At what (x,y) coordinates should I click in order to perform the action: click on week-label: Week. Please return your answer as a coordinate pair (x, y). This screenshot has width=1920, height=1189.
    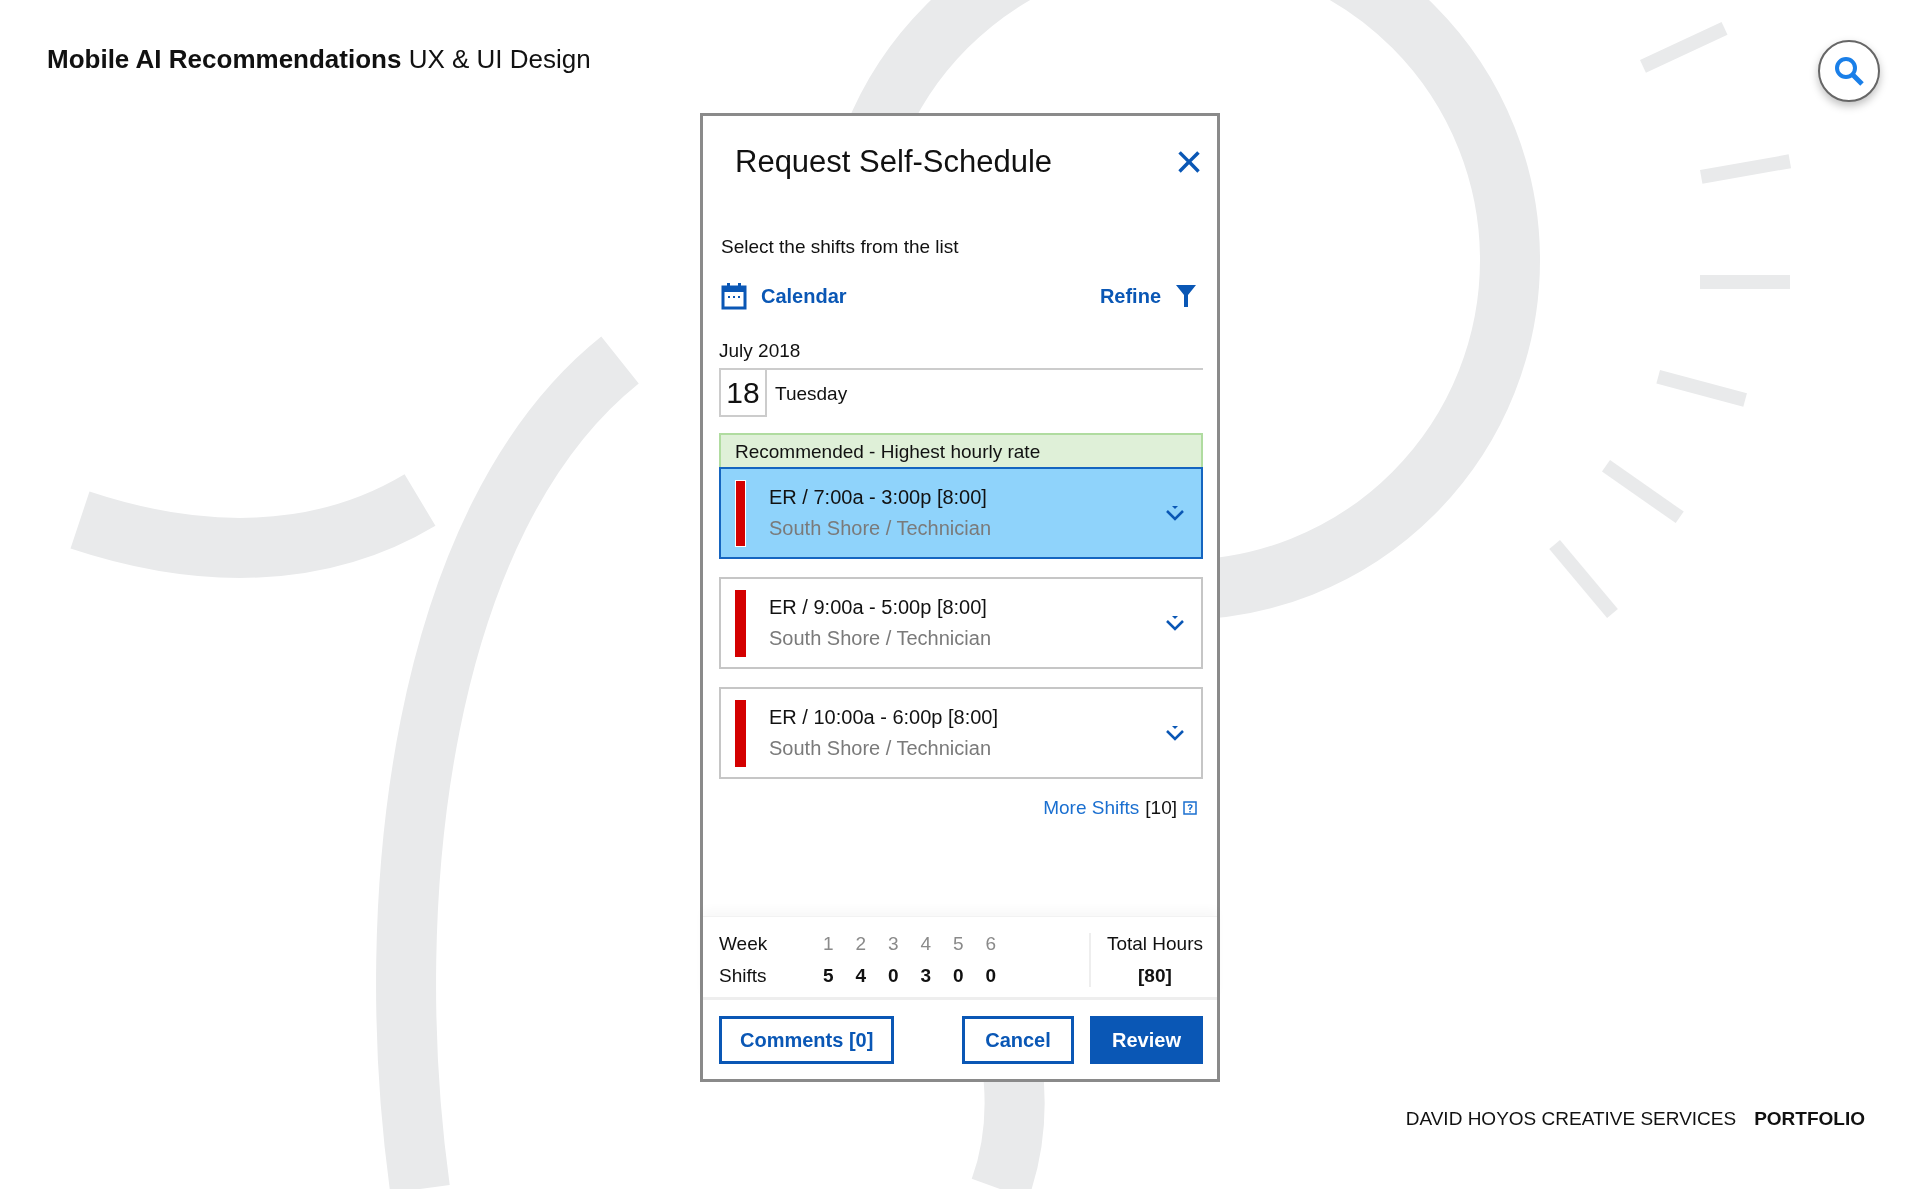
    Looking at the image, I should click on (744, 944).